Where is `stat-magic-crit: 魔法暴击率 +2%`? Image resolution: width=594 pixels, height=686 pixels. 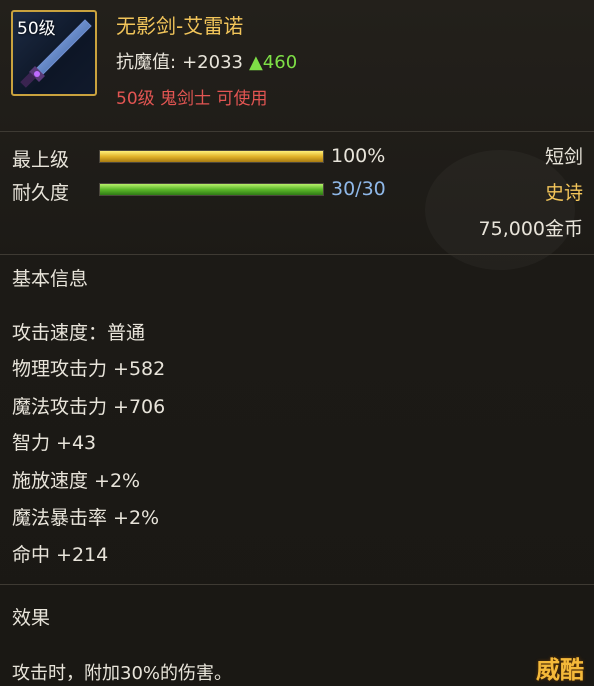
stat-magic-crit: 魔法暴击率 +2% is located at coordinates (86, 518).